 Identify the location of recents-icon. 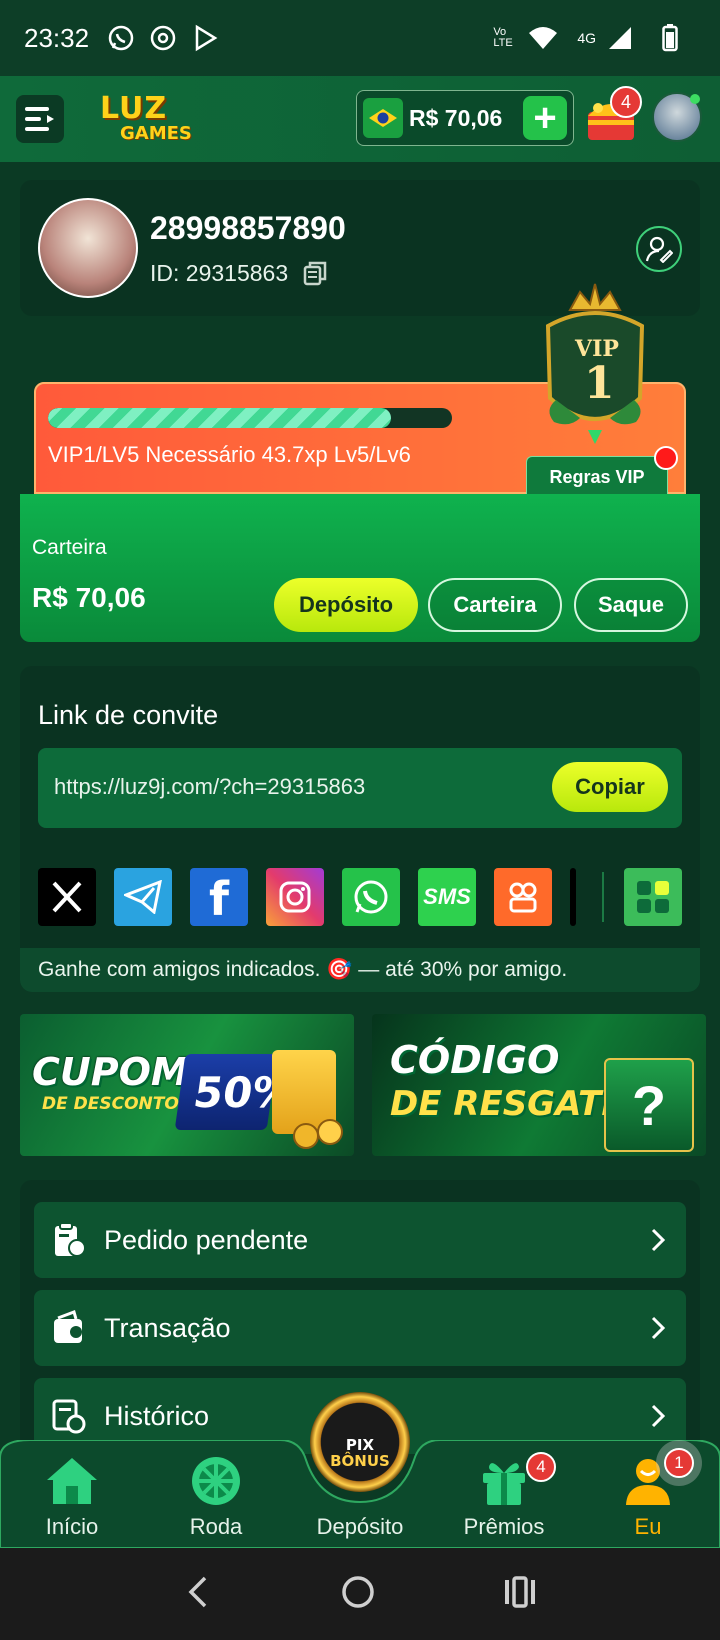
(520, 1594).